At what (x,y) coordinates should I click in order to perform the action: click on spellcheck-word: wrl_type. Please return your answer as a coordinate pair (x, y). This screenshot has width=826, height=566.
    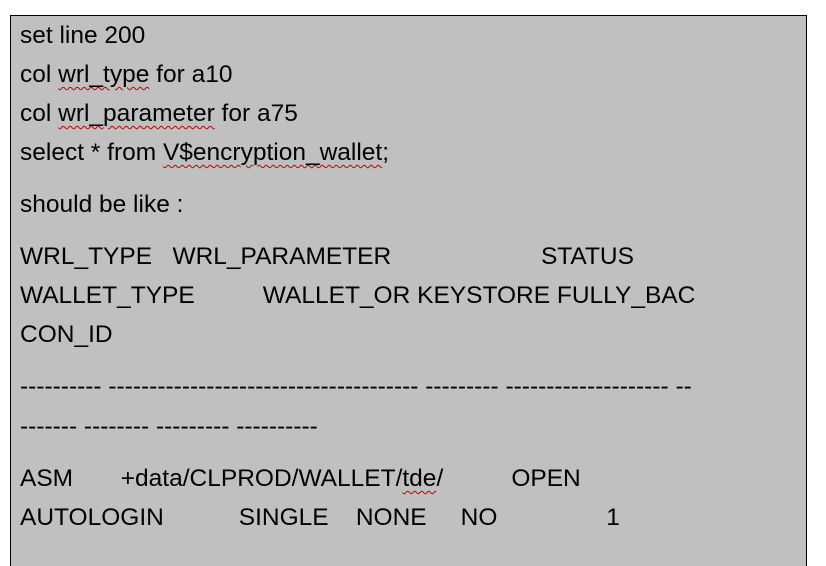
    Looking at the image, I should click on (104, 74).